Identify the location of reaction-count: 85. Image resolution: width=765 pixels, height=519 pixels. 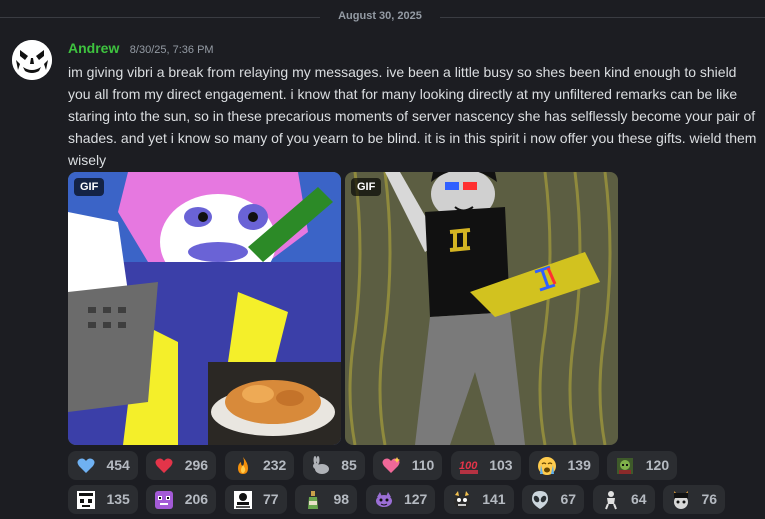
(349, 465).